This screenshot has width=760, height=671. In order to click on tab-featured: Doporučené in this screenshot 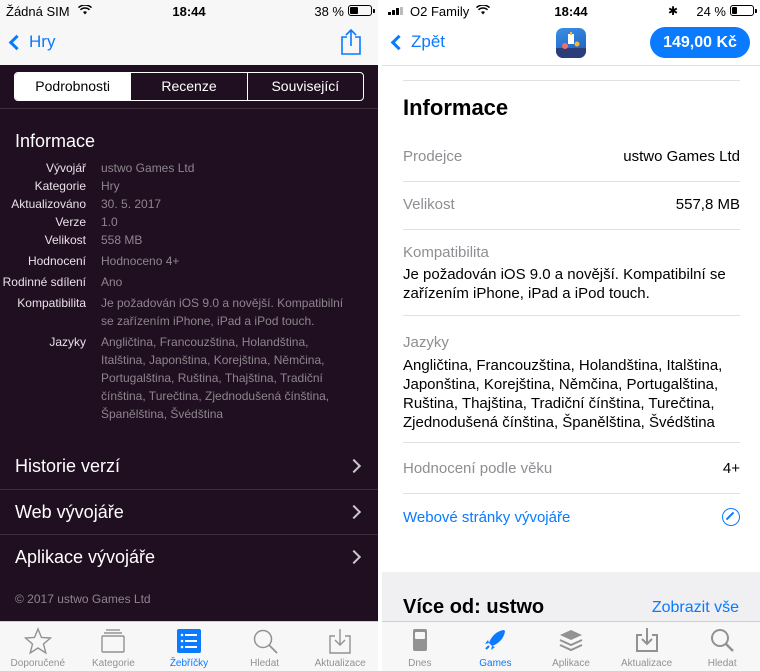, I will do `click(38, 646)`.